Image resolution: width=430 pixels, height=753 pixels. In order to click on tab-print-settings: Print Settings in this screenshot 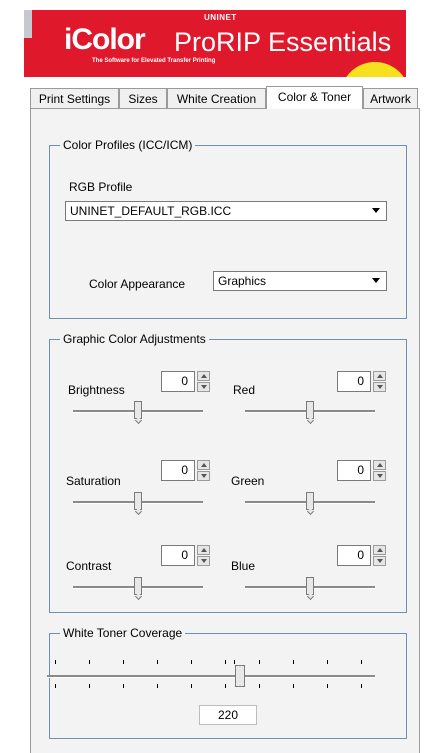, I will do `click(74, 98)`.